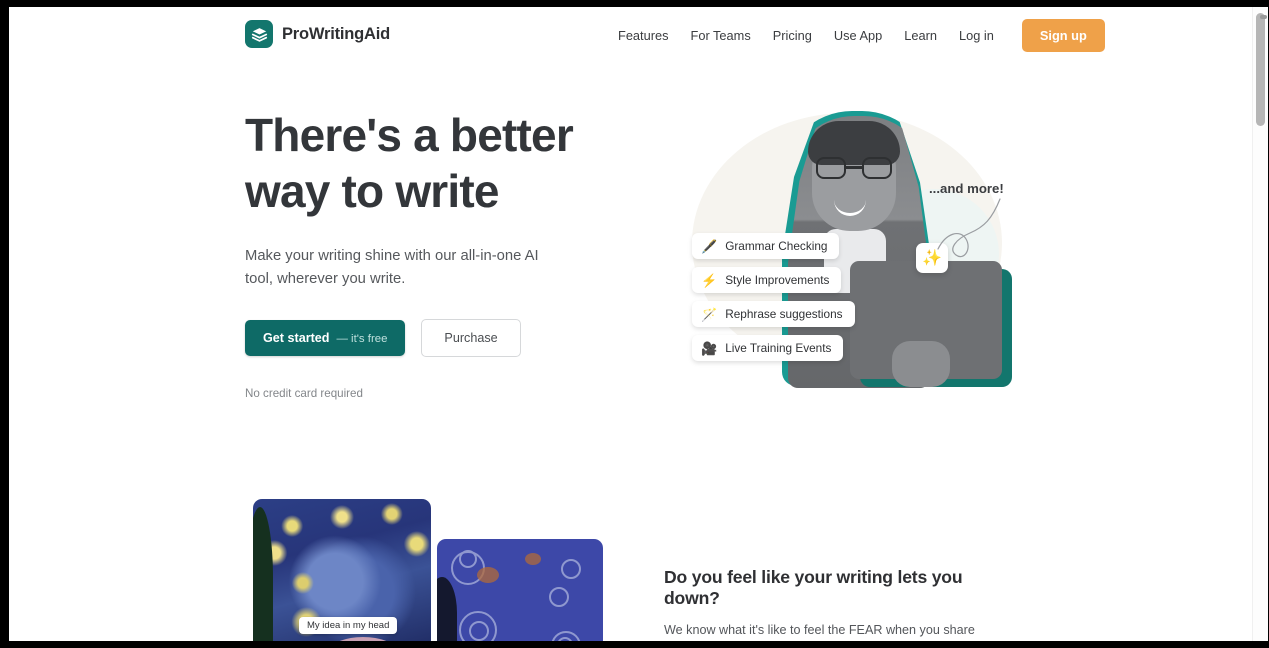  I want to click on brand-logo: ProWritingAid, so click(317, 34).